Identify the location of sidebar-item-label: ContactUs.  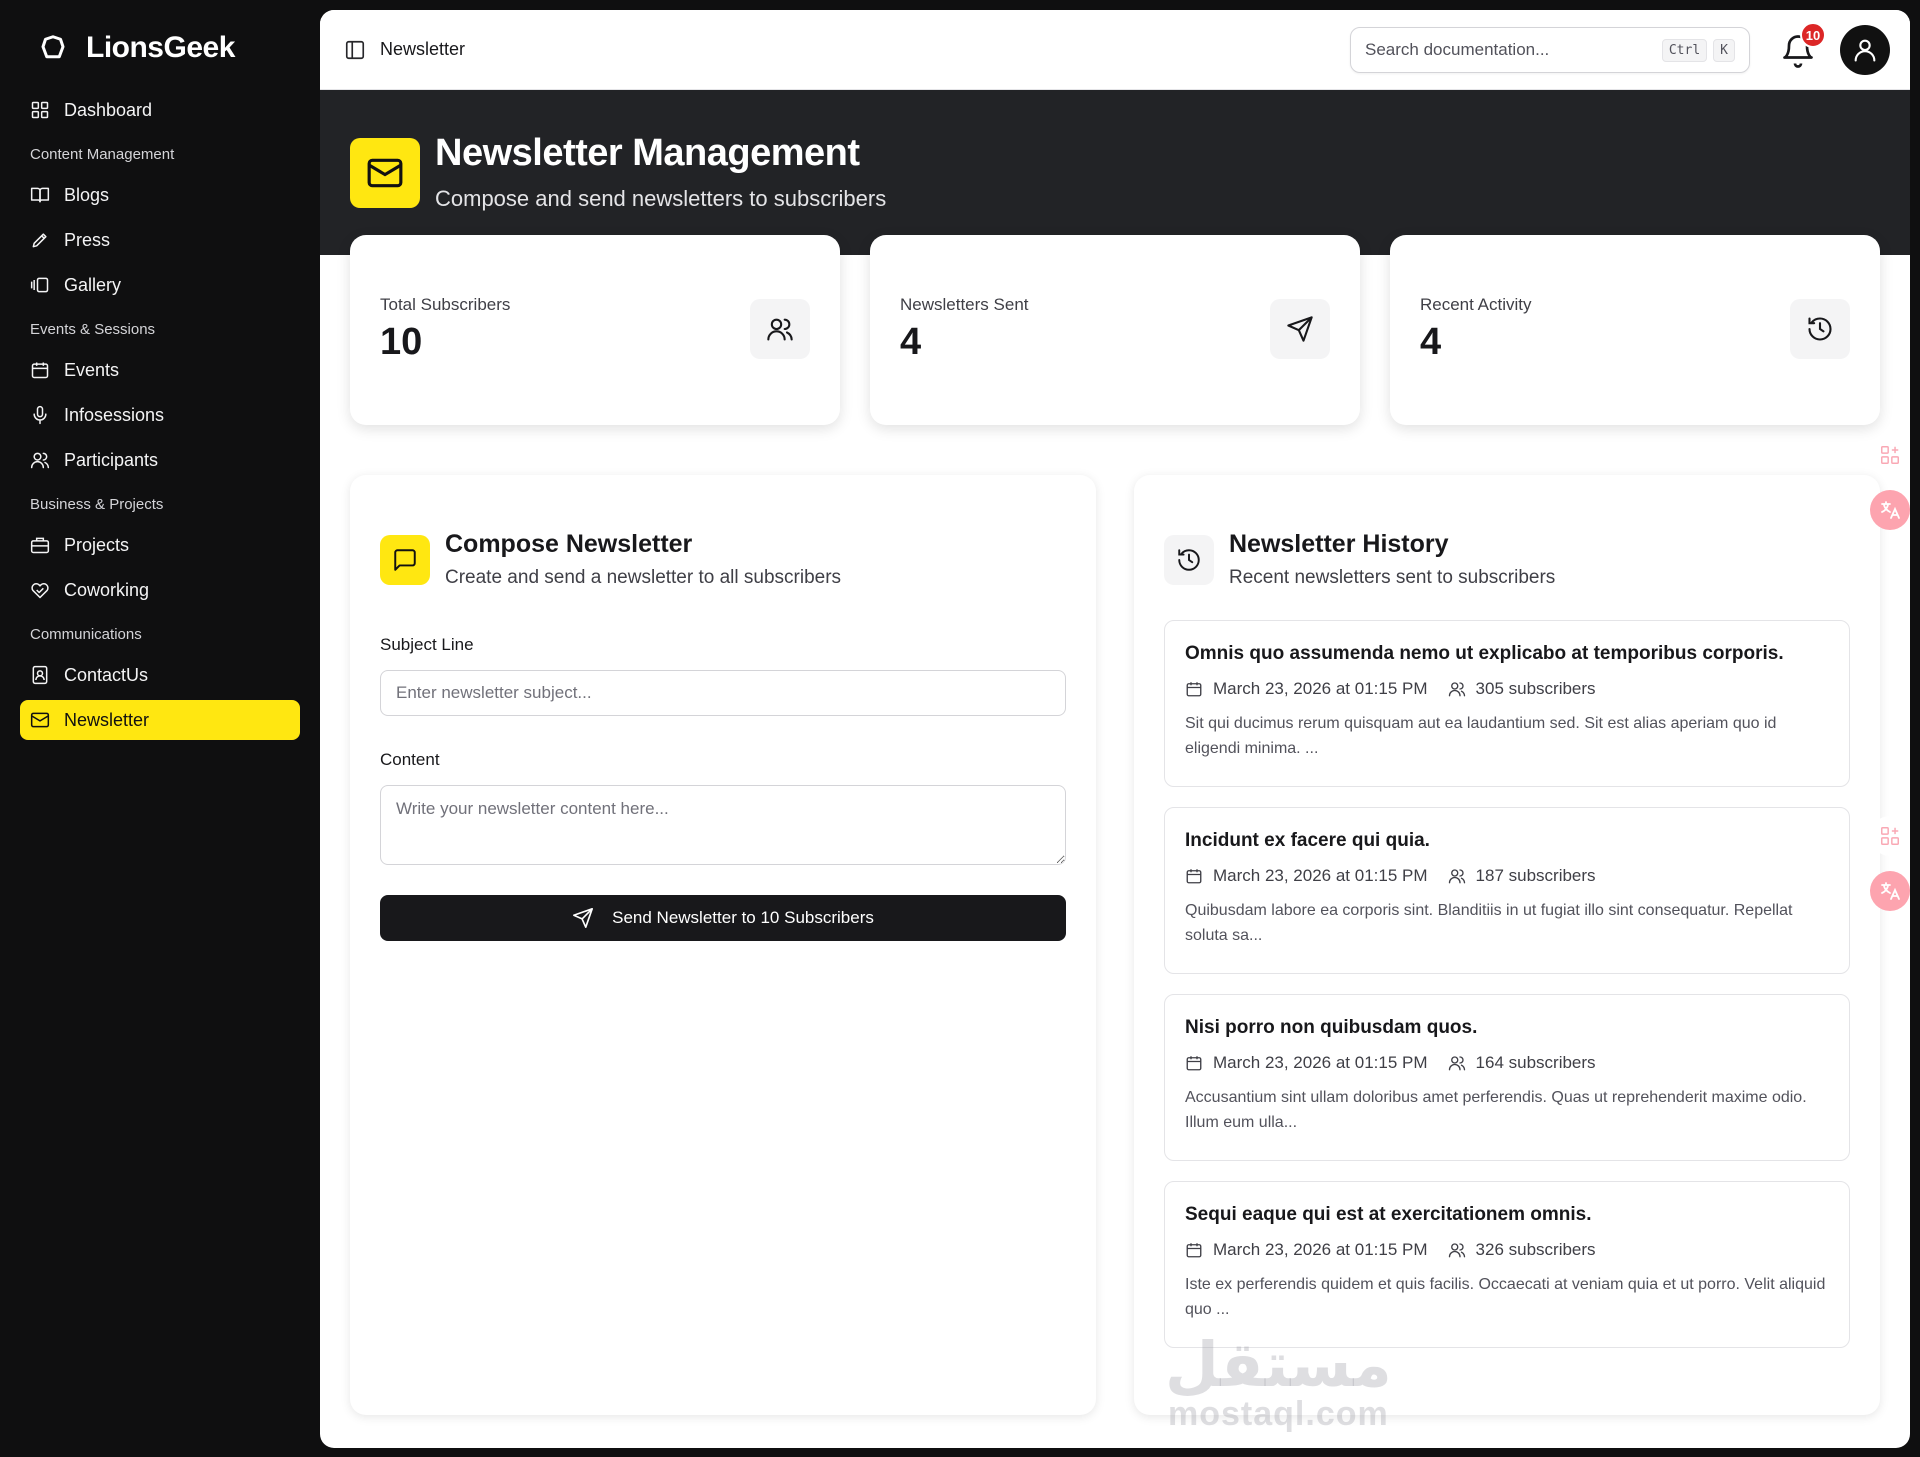
(106, 674).